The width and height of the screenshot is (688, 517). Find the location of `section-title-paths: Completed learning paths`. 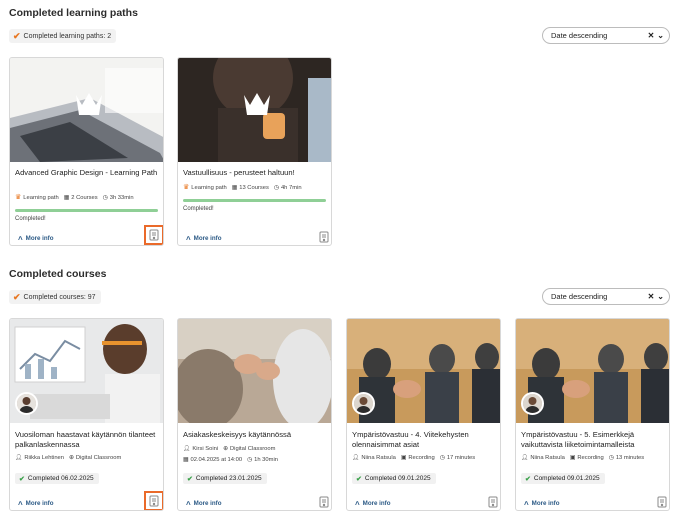

section-title-paths: Completed learning paths is located at coordinates (73, 13).